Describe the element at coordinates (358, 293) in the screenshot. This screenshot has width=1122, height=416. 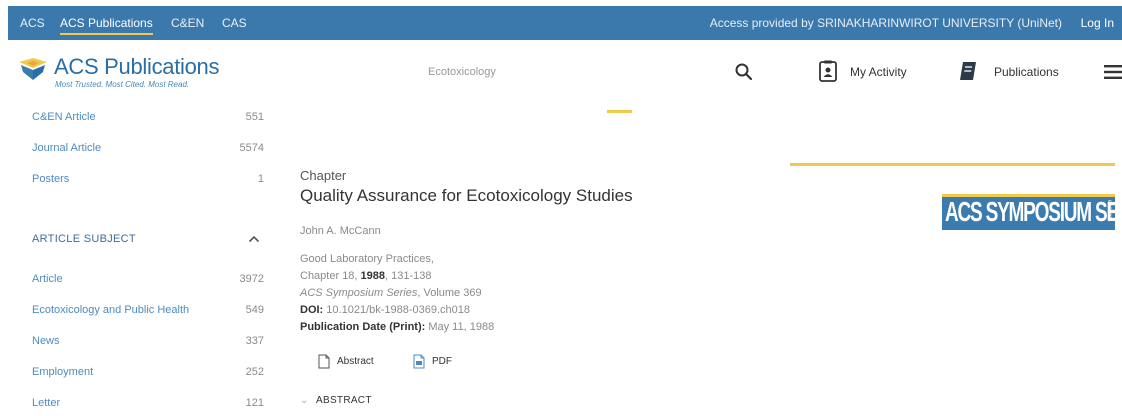
I see `series-name: ACS Symposium Series` at that location.